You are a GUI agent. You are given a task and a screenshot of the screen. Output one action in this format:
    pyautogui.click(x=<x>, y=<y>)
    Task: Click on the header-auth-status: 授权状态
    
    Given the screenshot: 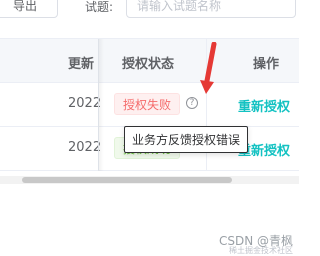 What is the action you would take?
    pyautogui.click(x=148, y=64)
    